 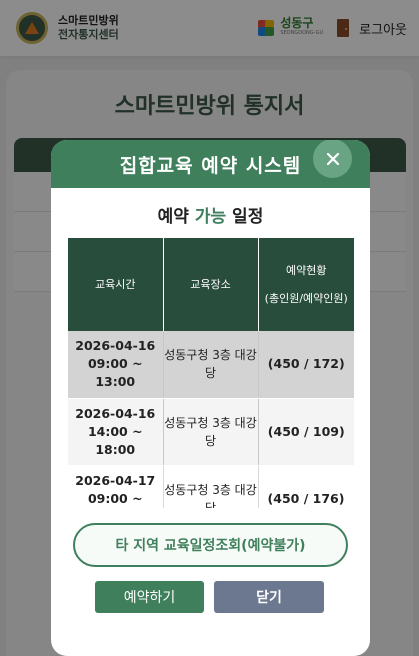 What do you see at coordinates (116, 284) in the screenshot?
I see `col-header-time: 교육시간` at bounding box center [116, 284].